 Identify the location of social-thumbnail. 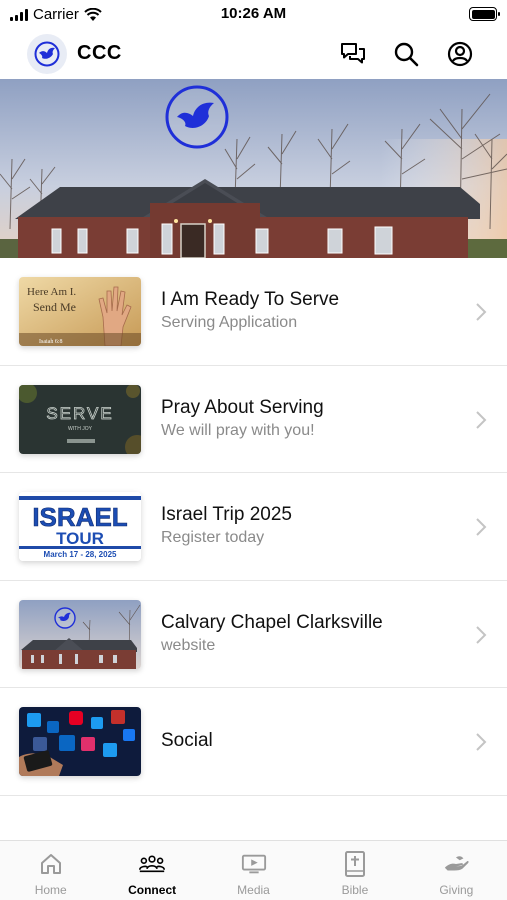
(80, 741).